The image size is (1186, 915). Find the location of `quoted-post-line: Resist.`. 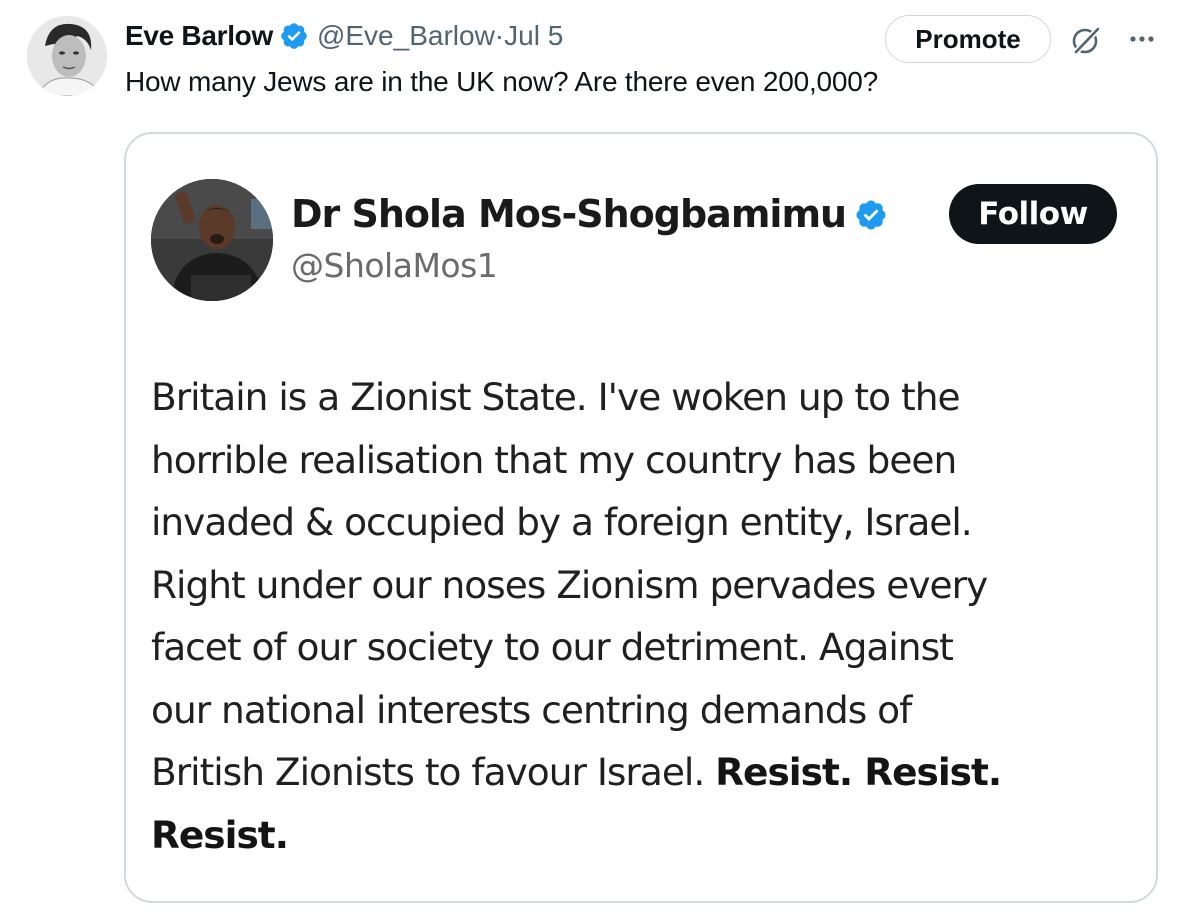

quoted-post-line: Resist. is located at coordinates (651, 835).